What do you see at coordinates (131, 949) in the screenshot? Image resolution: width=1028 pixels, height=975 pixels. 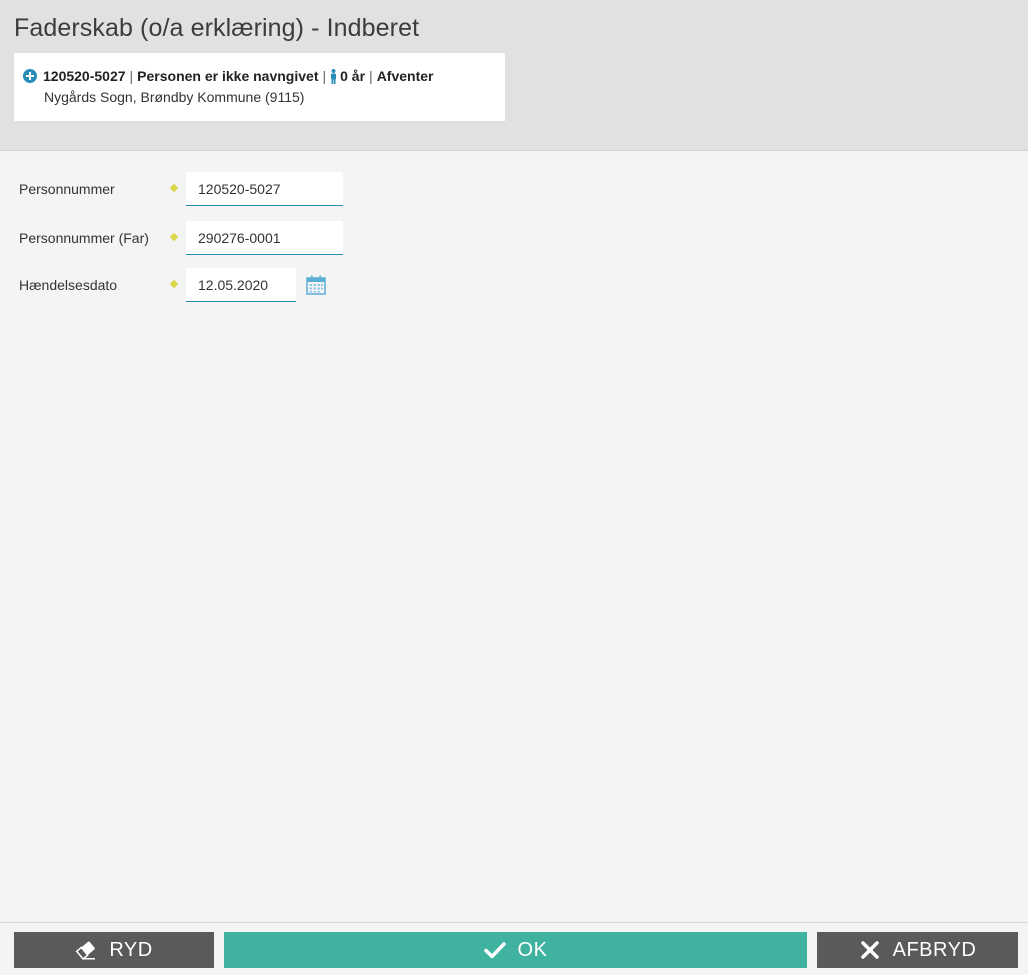 I see `ryd-button-label: RYD` at bounding box center [131, 949].